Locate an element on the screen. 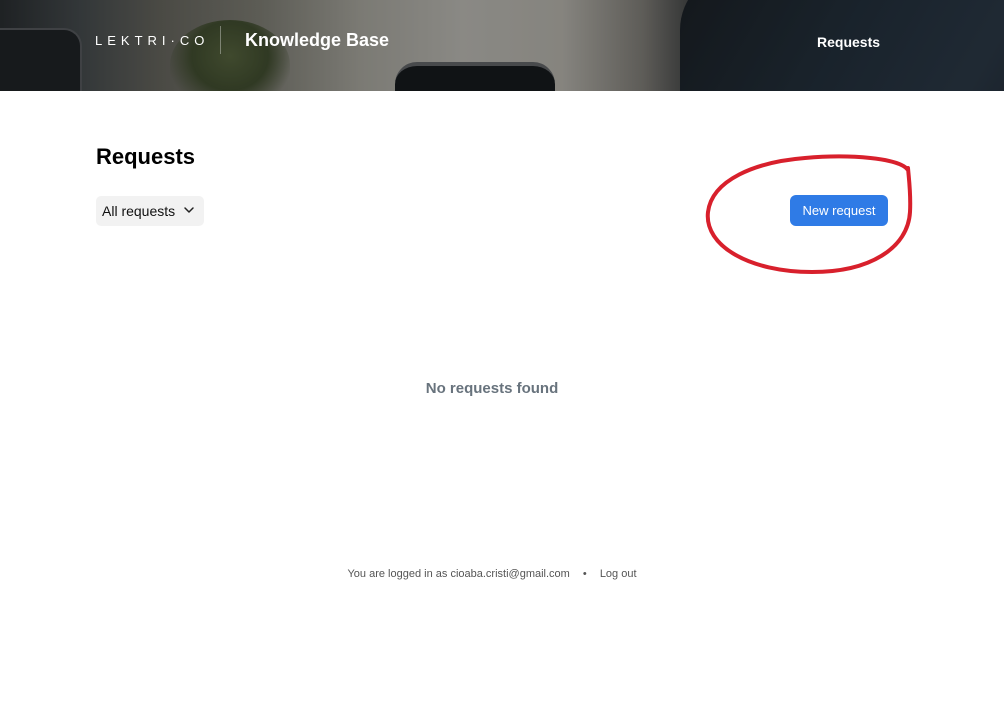 Image resolution: width=1004 pixels, height=725 pixels. logged-in-prefix: You are logged in as is located at coordinates (397, 574).